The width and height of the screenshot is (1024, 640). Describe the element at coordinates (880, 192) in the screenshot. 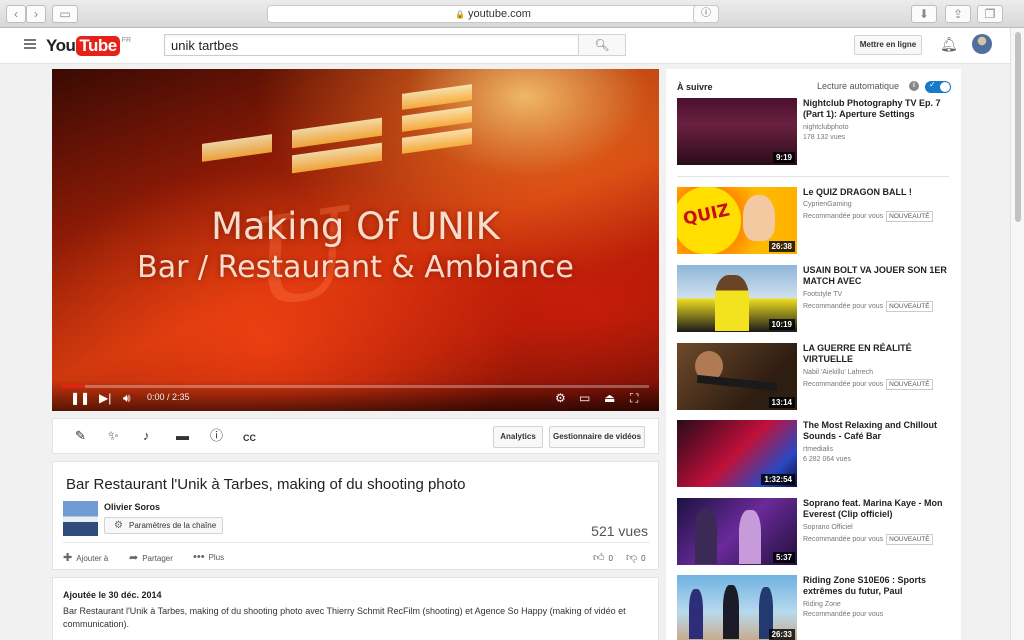

I see `recommended-title: Le QUIZ DRAGON BALL !` at that location.